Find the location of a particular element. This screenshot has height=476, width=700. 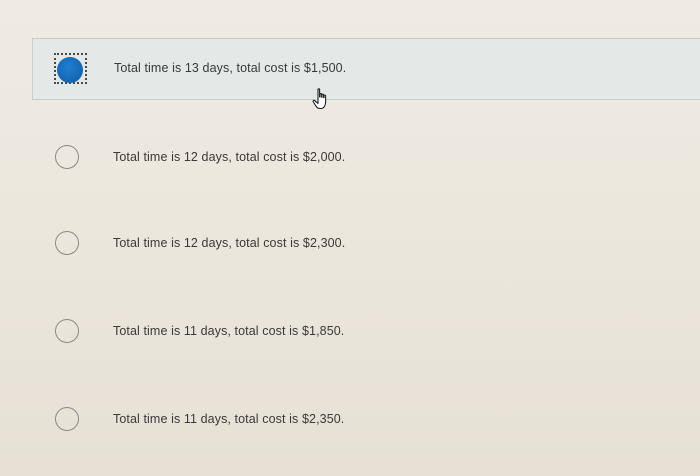

radio-button-selected is located at coordinates (70, 70).